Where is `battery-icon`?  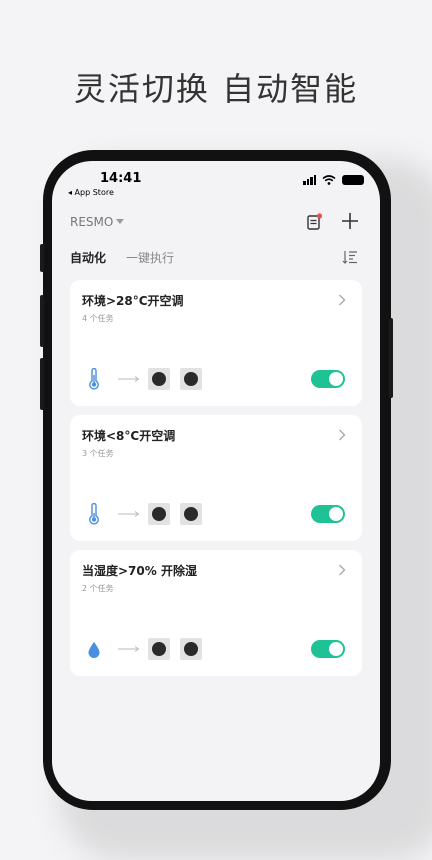 battery-icon is located at coordinates (353, 180).